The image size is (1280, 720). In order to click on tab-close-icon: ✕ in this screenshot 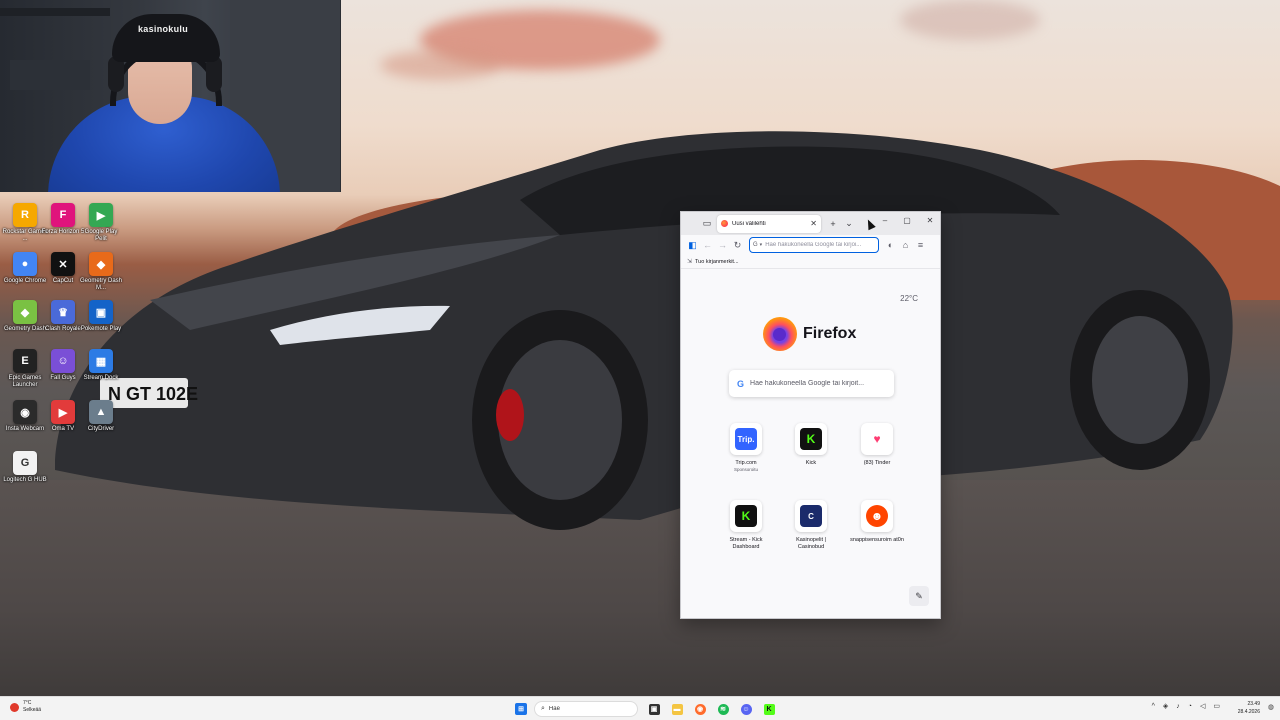, I will do `click(813, 223)`.